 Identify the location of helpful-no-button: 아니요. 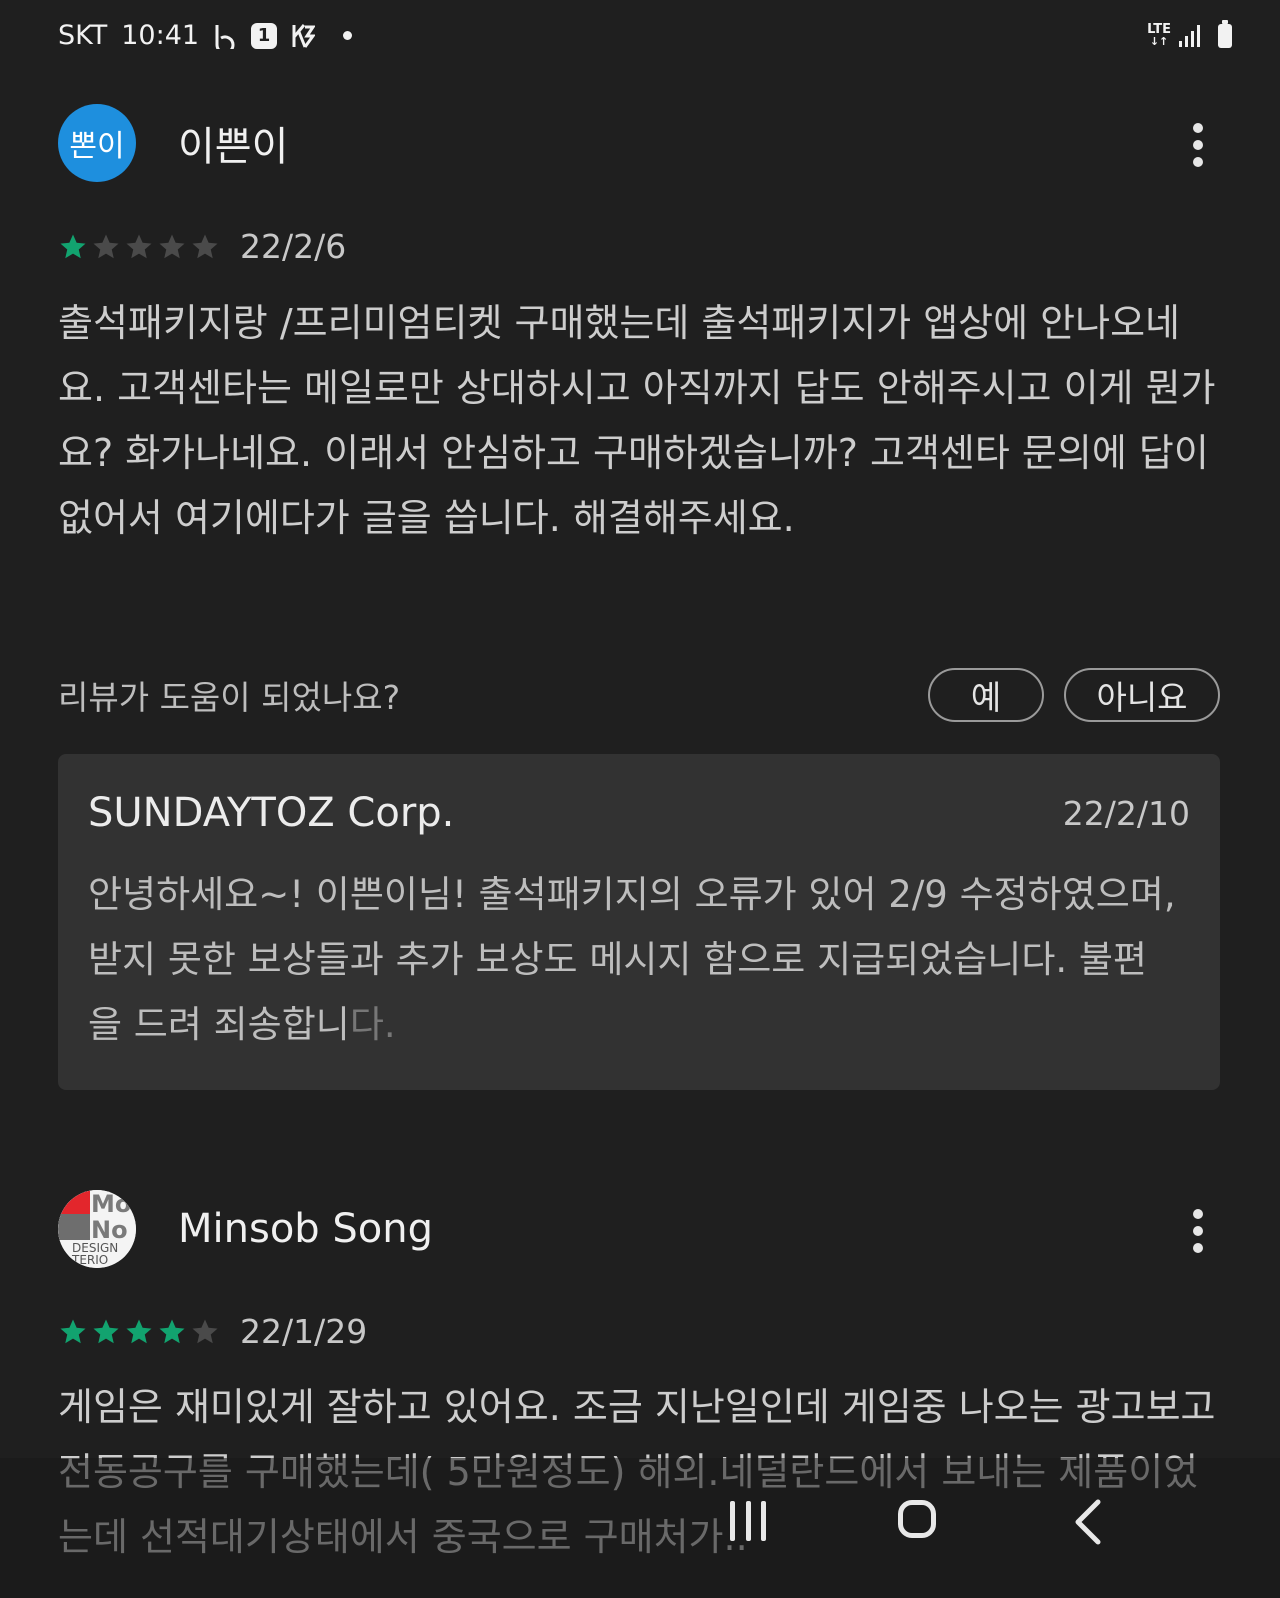
(1142, 695).